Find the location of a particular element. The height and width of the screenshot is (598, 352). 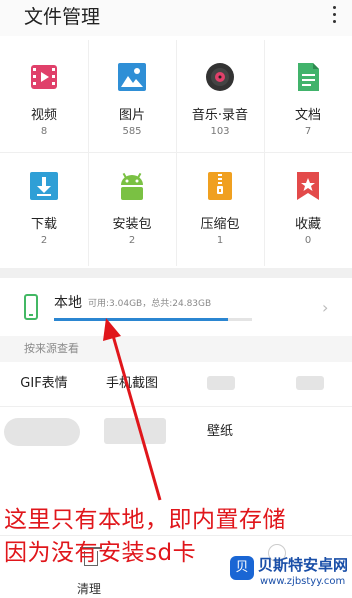

watermark-logo: 贝 is located at coordinates (242, 568).